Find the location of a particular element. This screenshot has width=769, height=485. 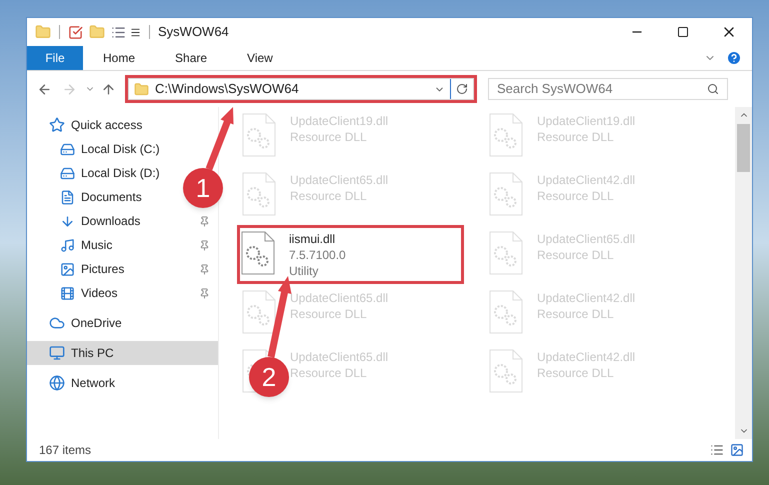

search-placeholder: Search SysWOW64 is located at coordinates (555, 89).